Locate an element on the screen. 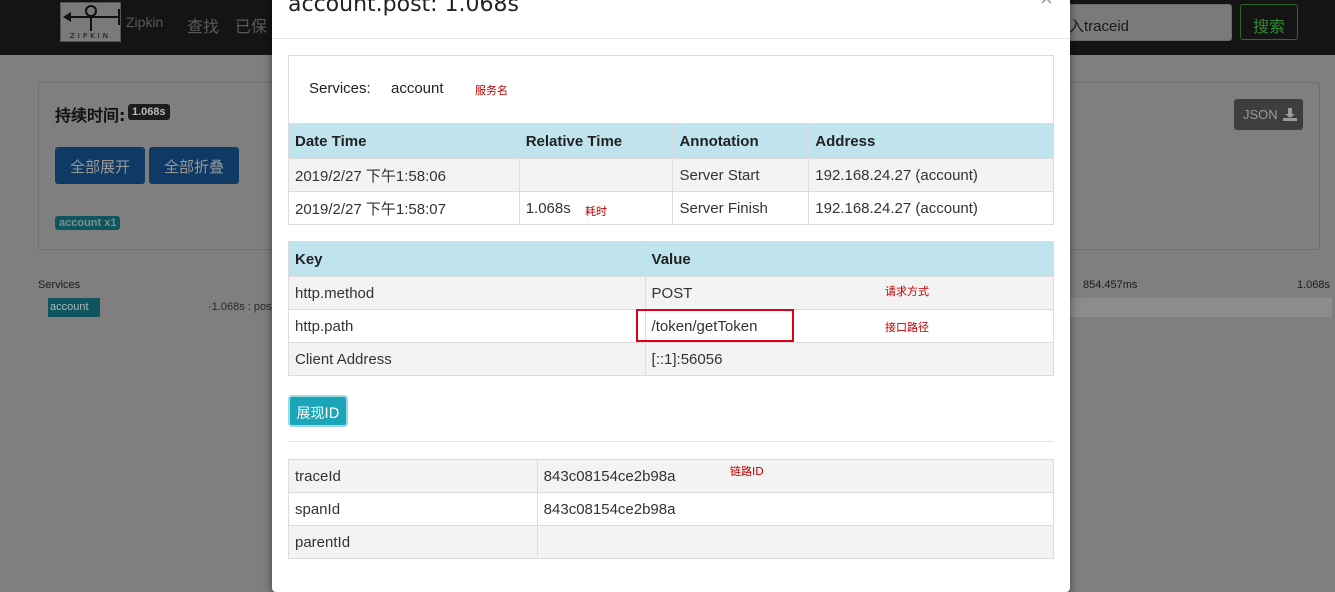  timeline-services-label: Services is located at coordinates (59, 285).